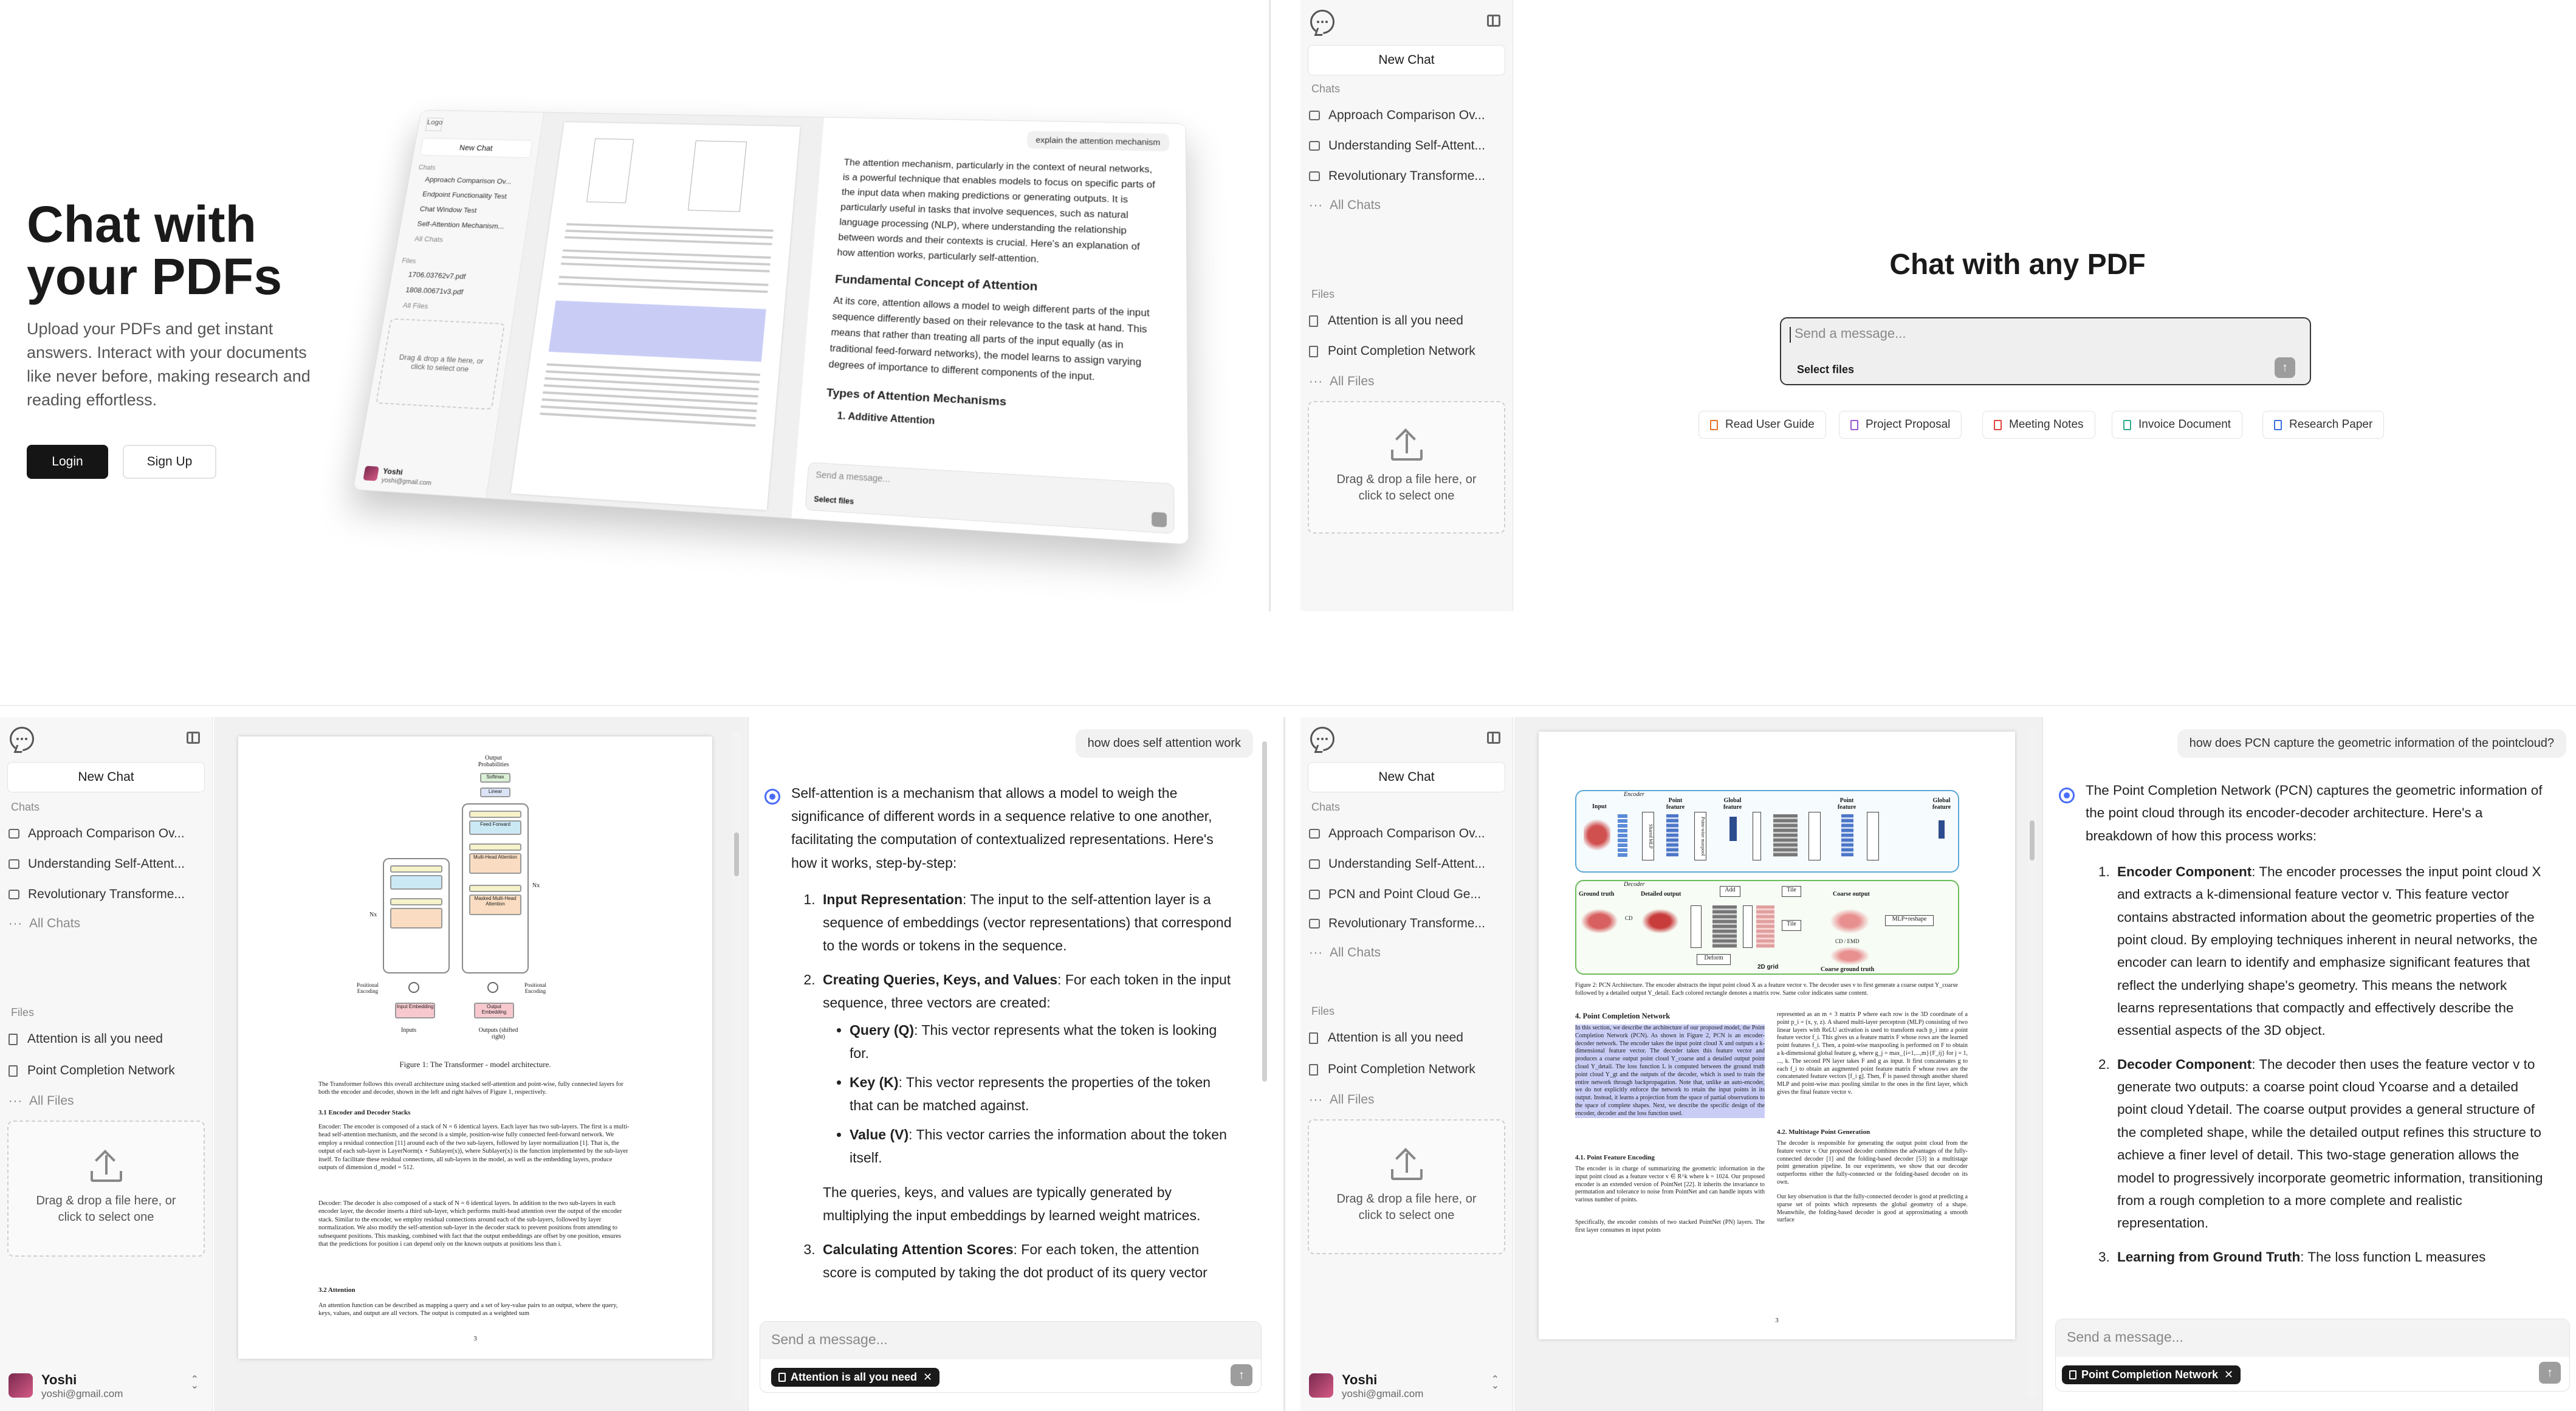 The image size is (2576, 1411). What do you see at coordinates (1264, 912) in the screenshot?
I see `chat-scroll-thumb` at bounding box center [1264, 912].